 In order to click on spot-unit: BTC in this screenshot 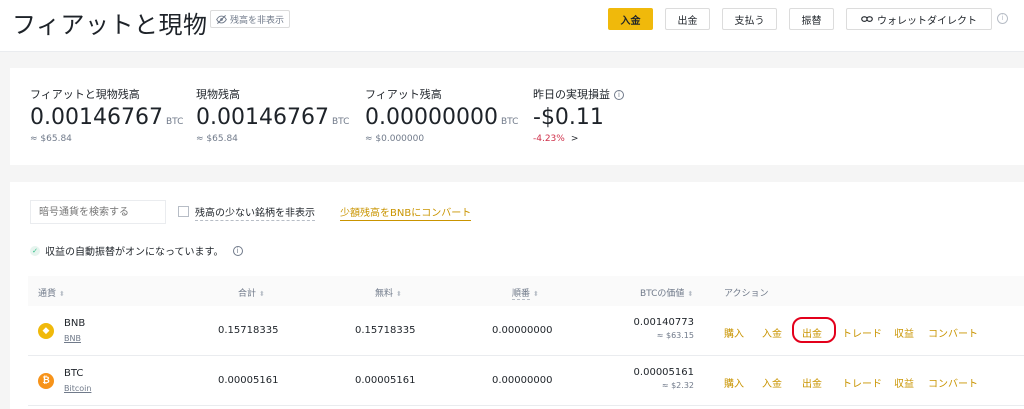, I will do `click(340, 122)`.